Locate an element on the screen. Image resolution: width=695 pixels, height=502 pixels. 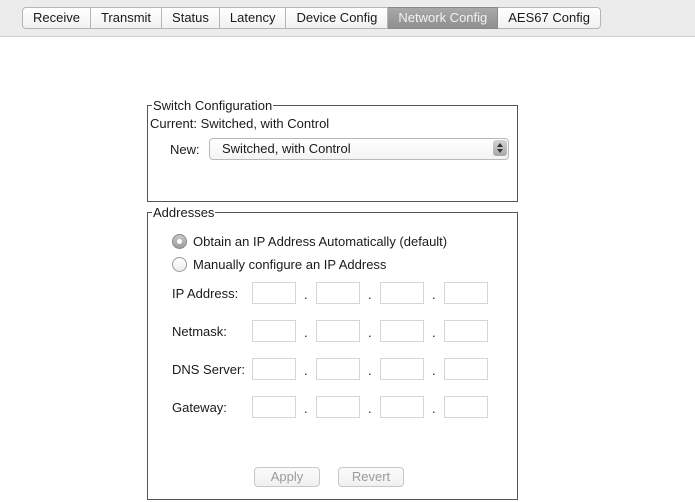
apply-button: Apply is located at coordinates (287, 477).